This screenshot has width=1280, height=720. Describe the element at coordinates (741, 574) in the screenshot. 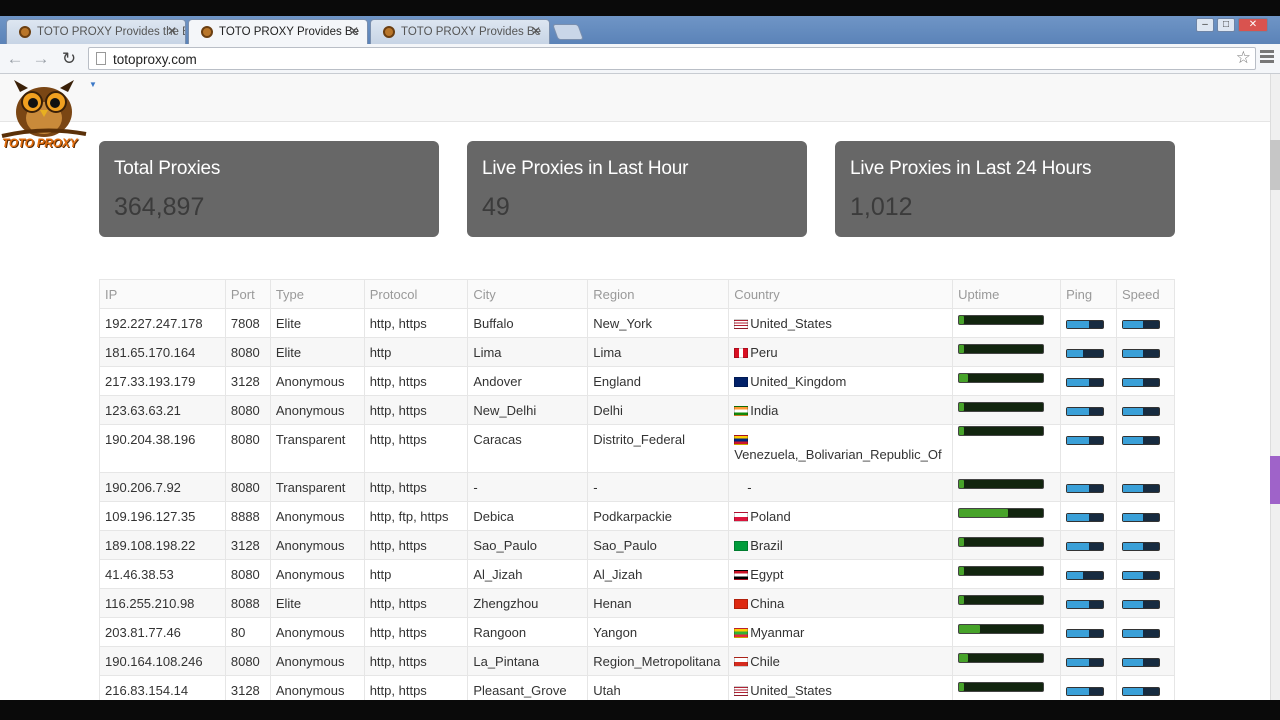

I see `flag-eg-icon` at that location.